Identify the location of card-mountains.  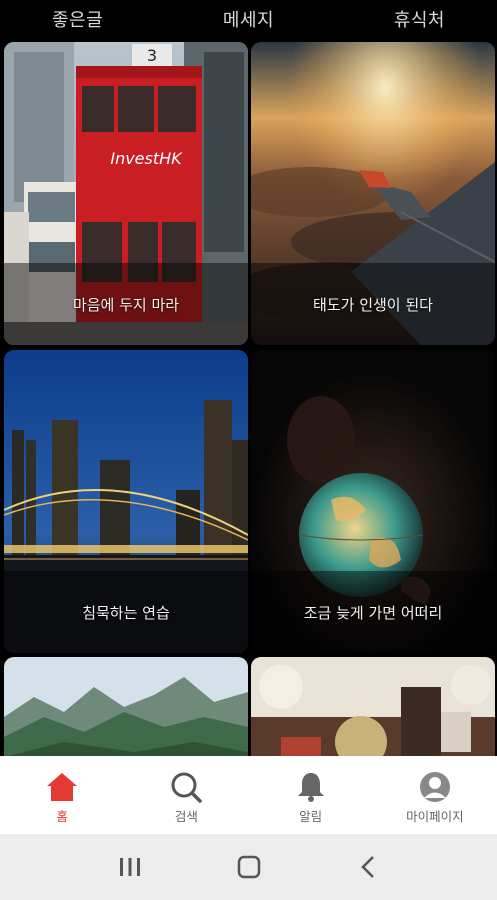
(126, 706).